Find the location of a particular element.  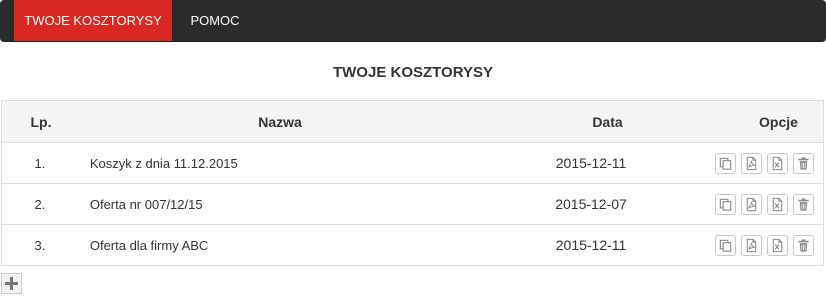

header-options: Opcje is located at coordinates (779, 122).